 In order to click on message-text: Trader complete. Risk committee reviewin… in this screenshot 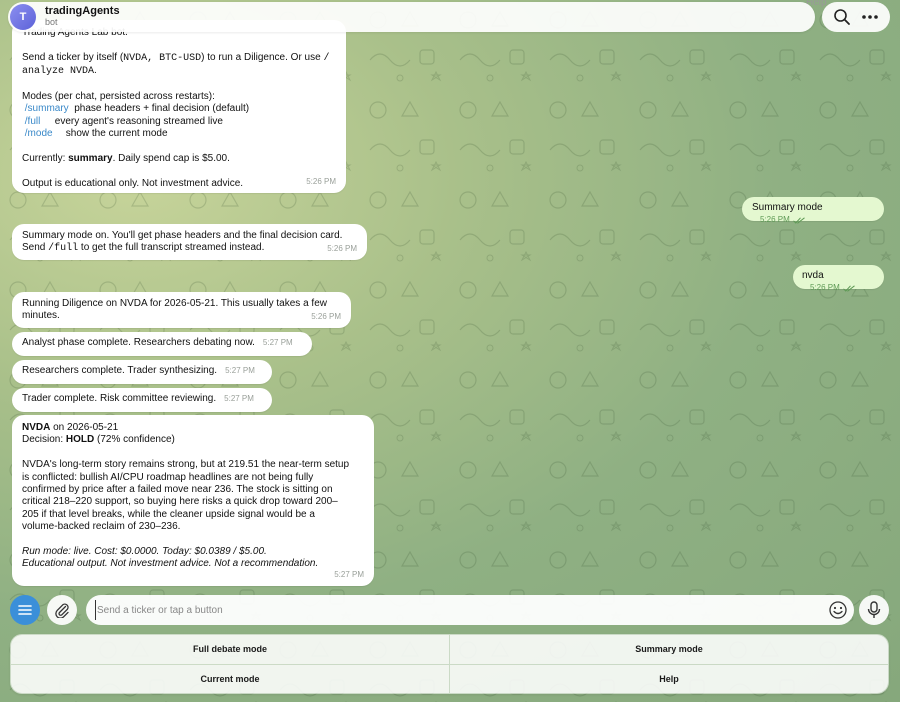, I will do `click(119, 398)`.